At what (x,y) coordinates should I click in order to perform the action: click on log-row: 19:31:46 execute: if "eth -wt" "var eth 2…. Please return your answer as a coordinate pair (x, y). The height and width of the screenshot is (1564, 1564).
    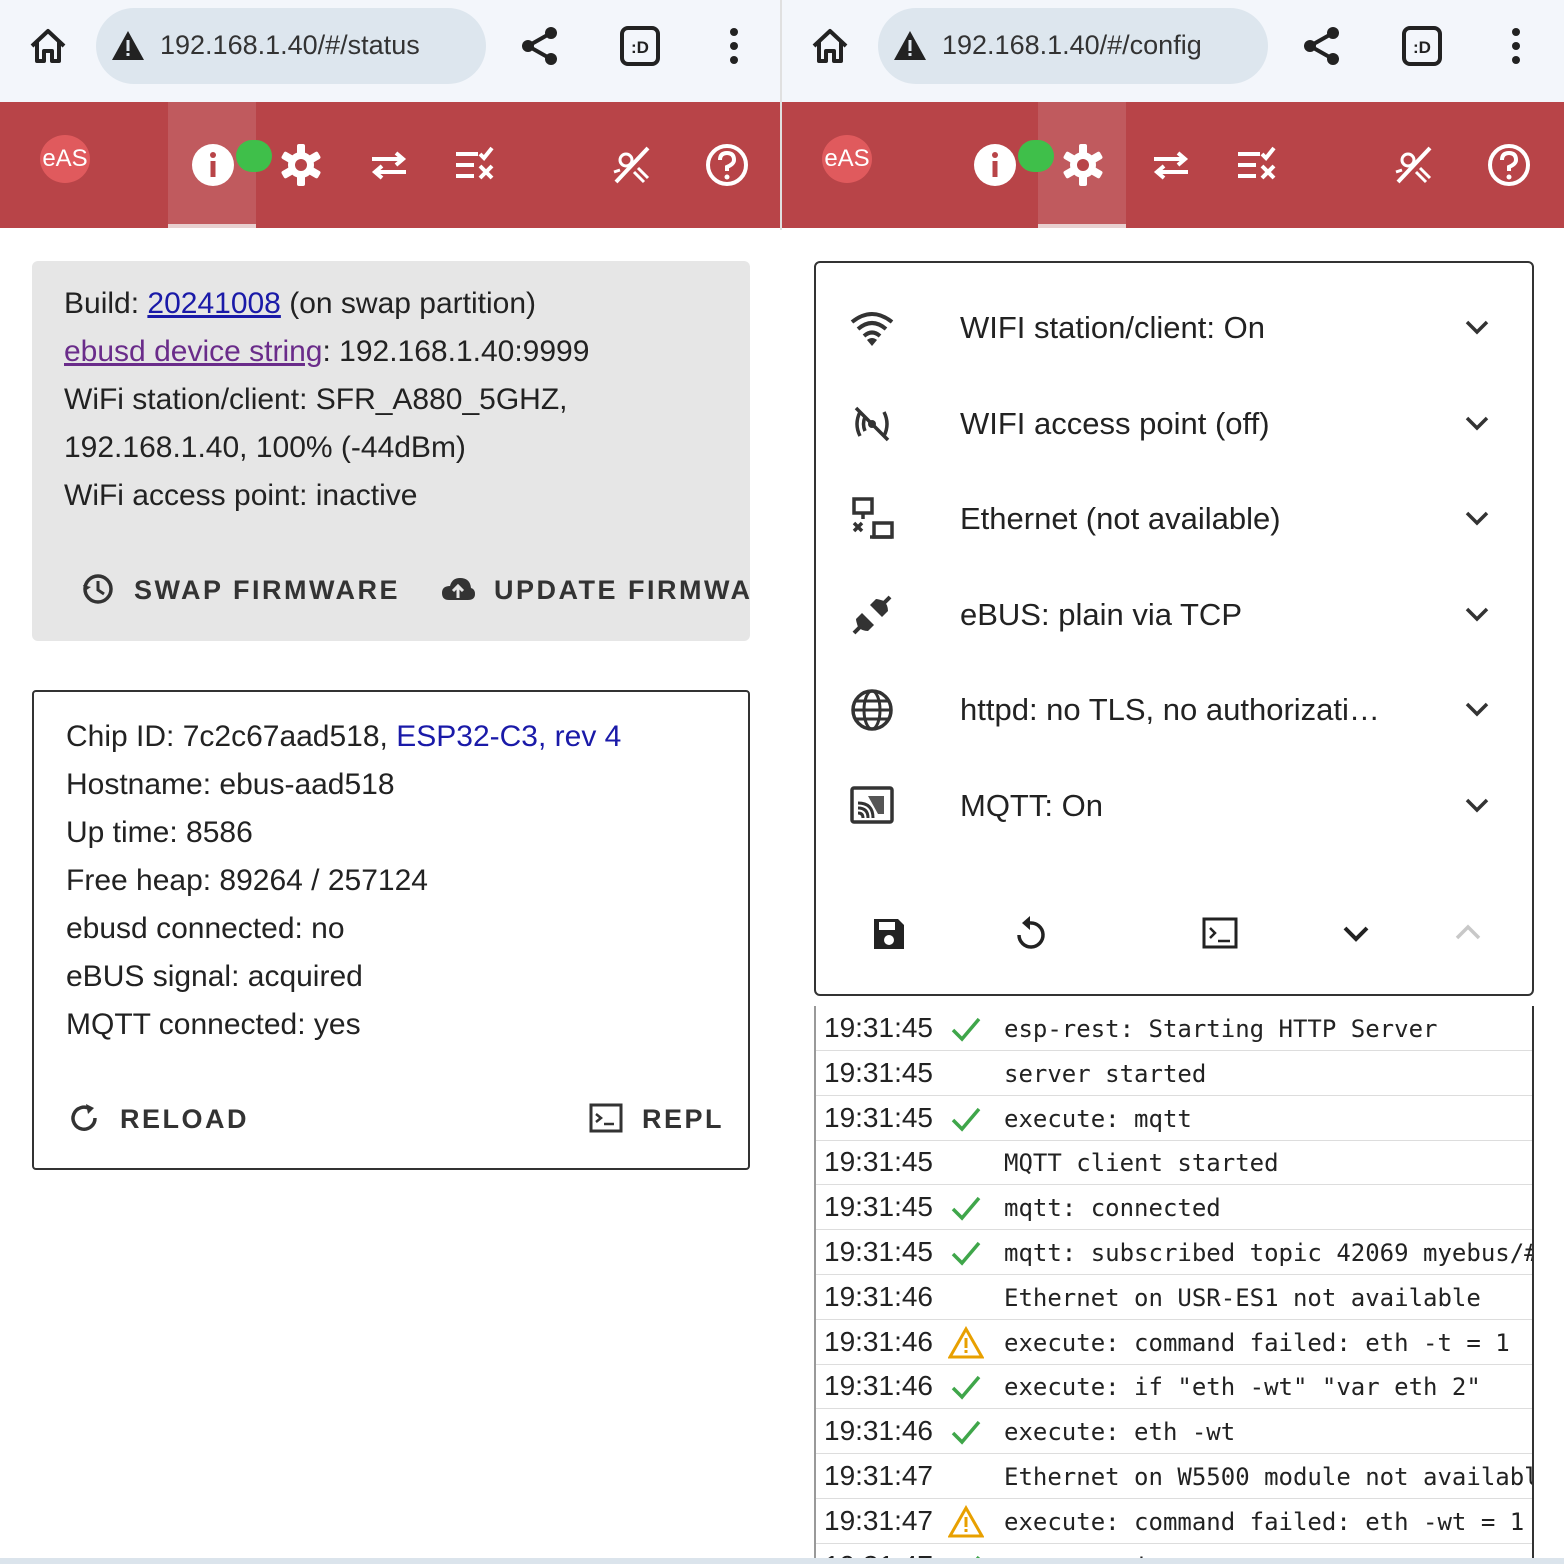
    Looking at the image, I should click on (1174, 1387).